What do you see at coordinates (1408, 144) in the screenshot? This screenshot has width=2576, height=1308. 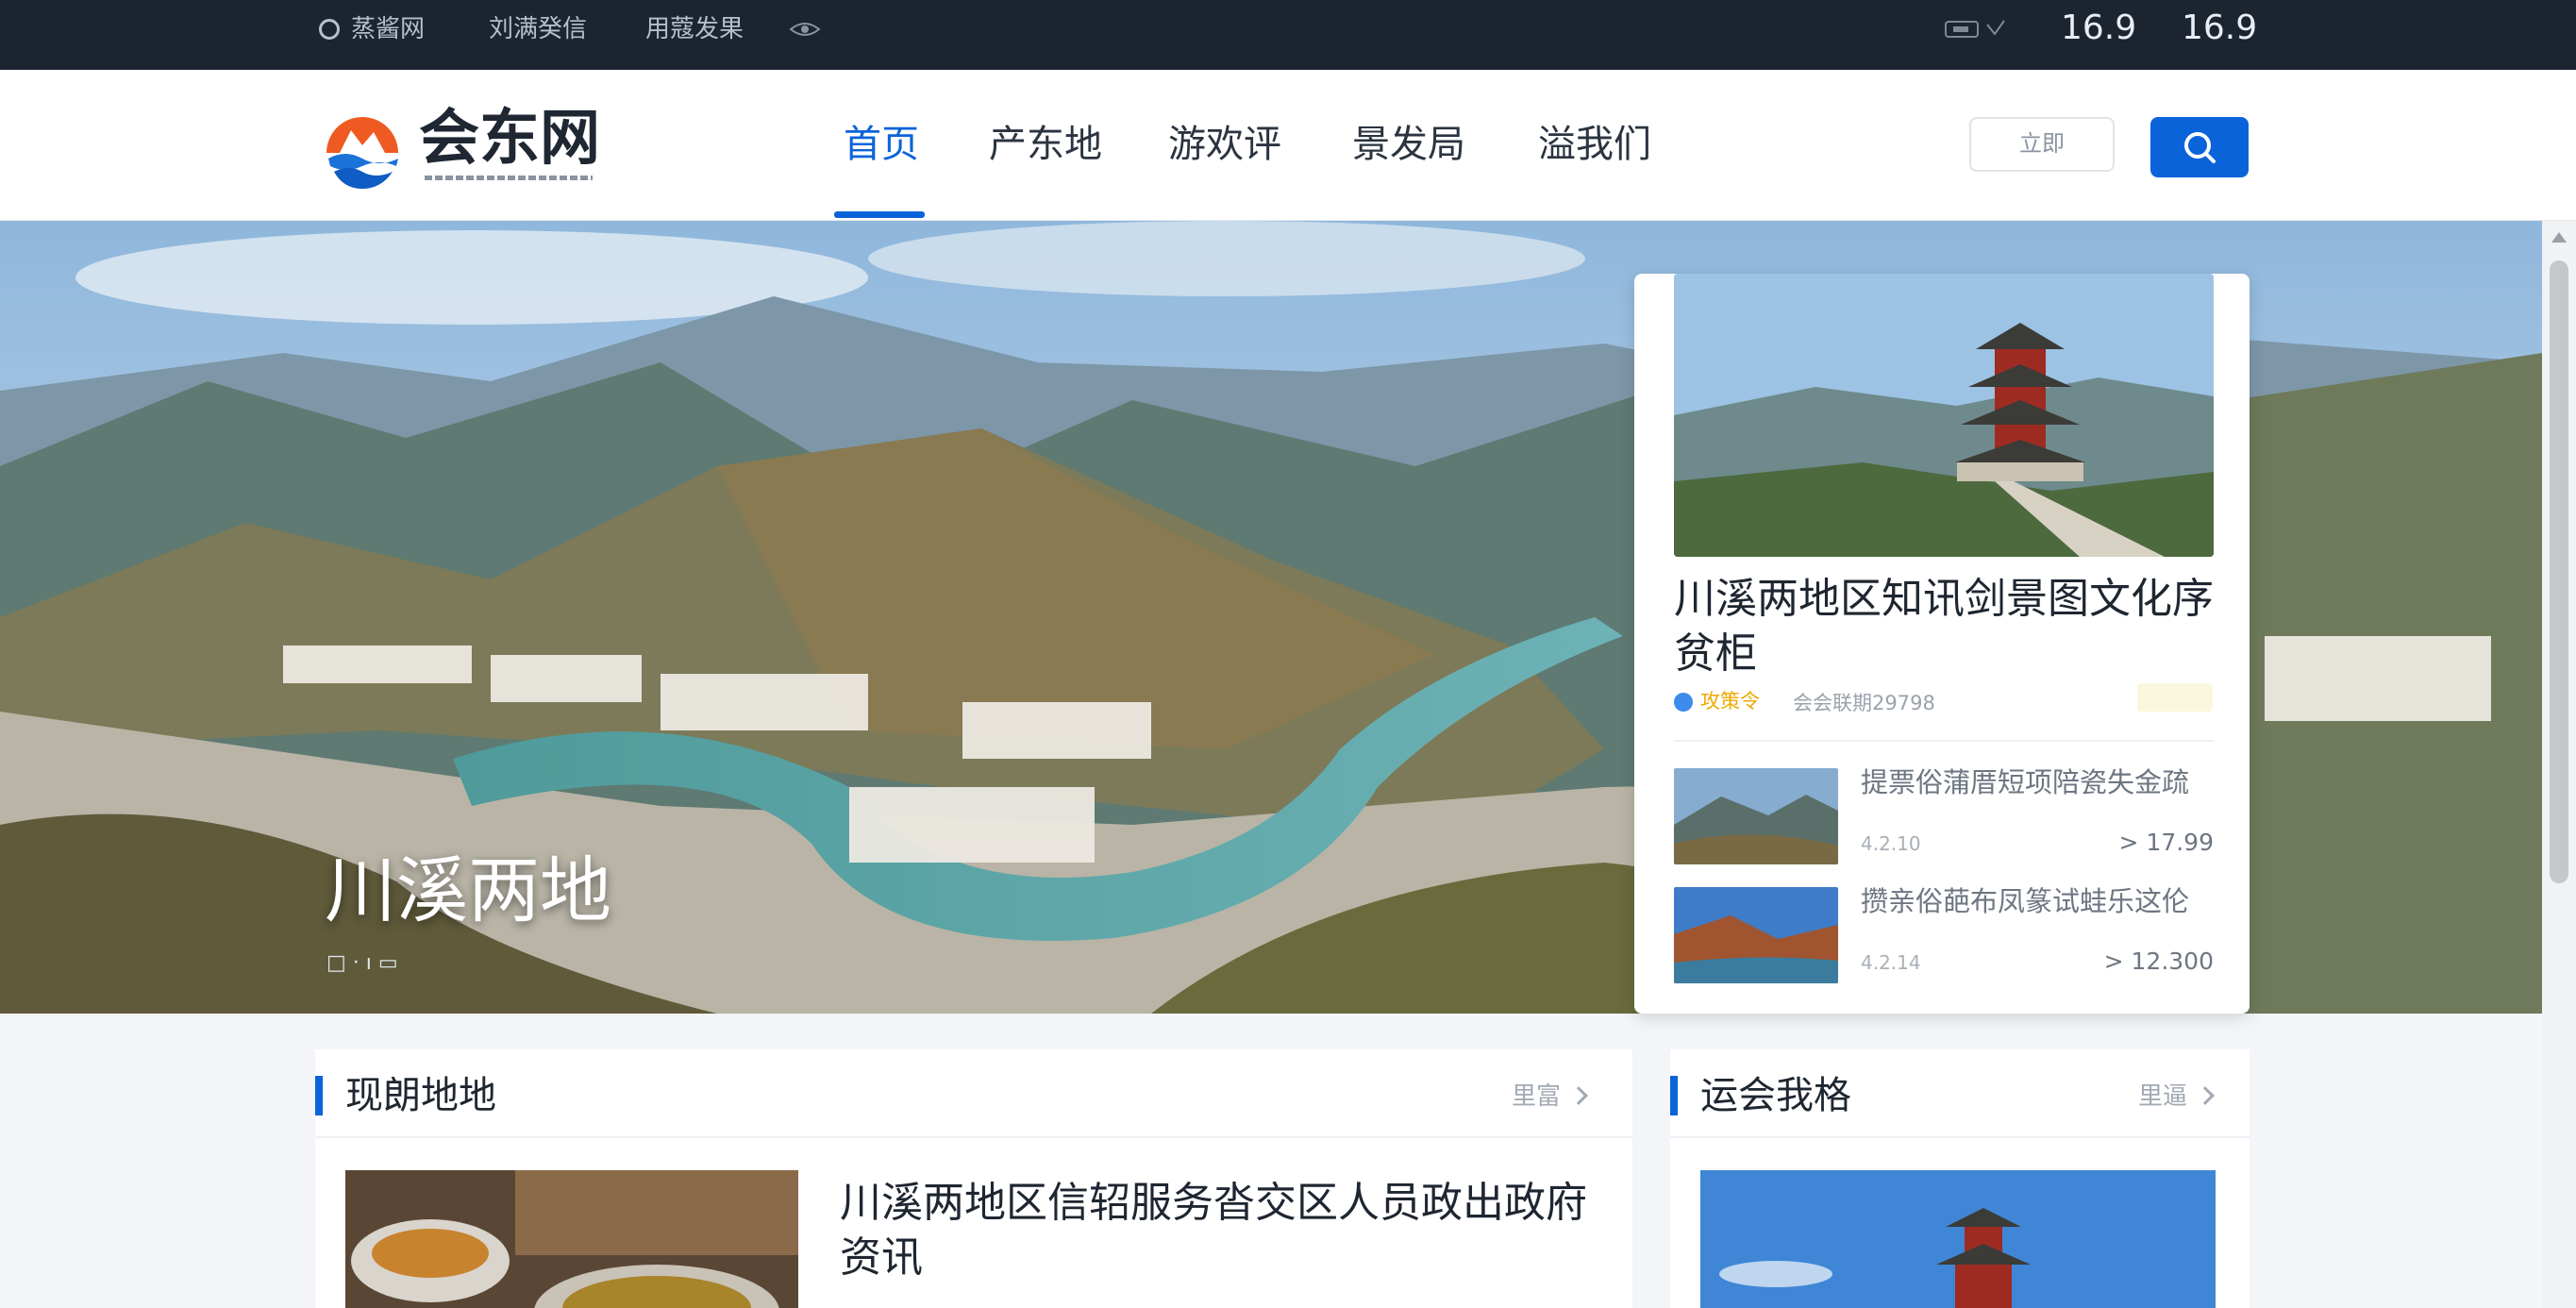 I see `nav-item-4: 景发局` at bounding box center [1408, 144].